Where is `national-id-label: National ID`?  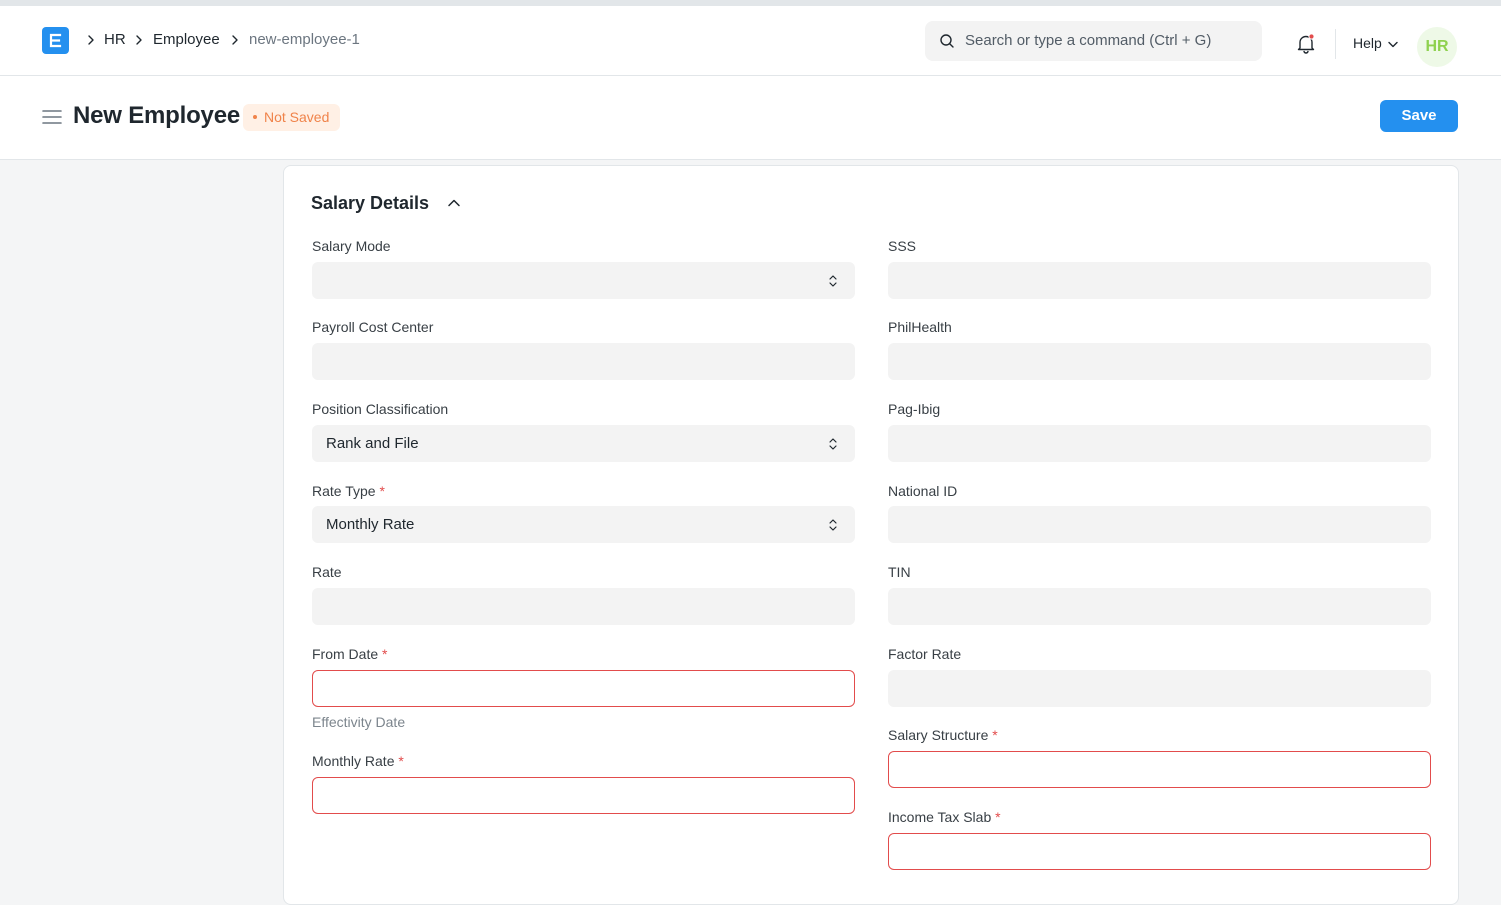
national-id-label: National ID is located at coordinates (923, 491).